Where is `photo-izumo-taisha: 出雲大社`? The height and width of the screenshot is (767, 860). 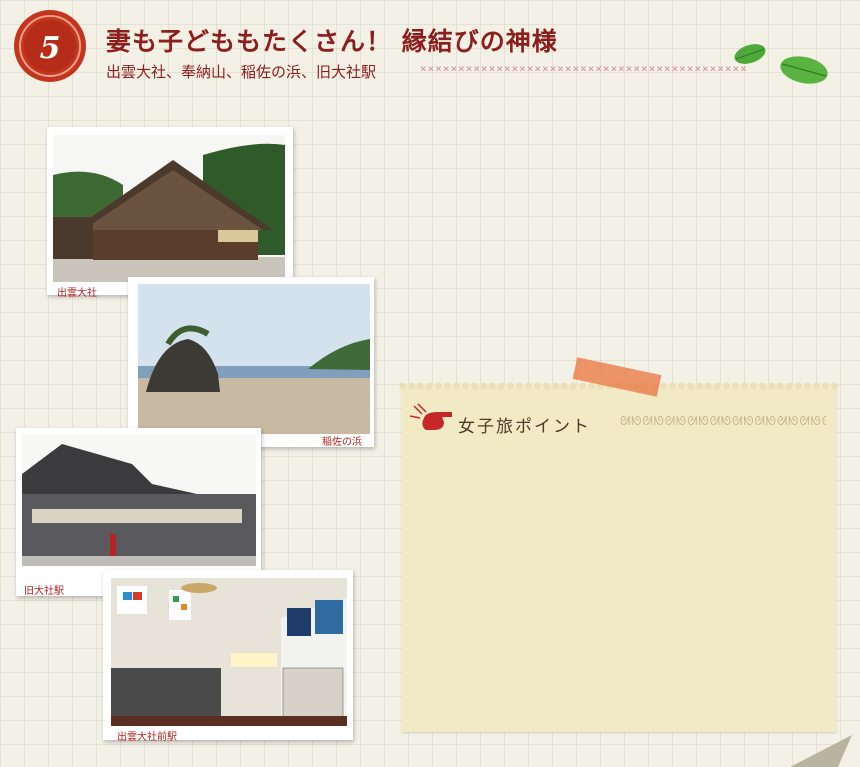
photo-izumo-taisha: 出雲大社 is located at coordinates (170, 213).